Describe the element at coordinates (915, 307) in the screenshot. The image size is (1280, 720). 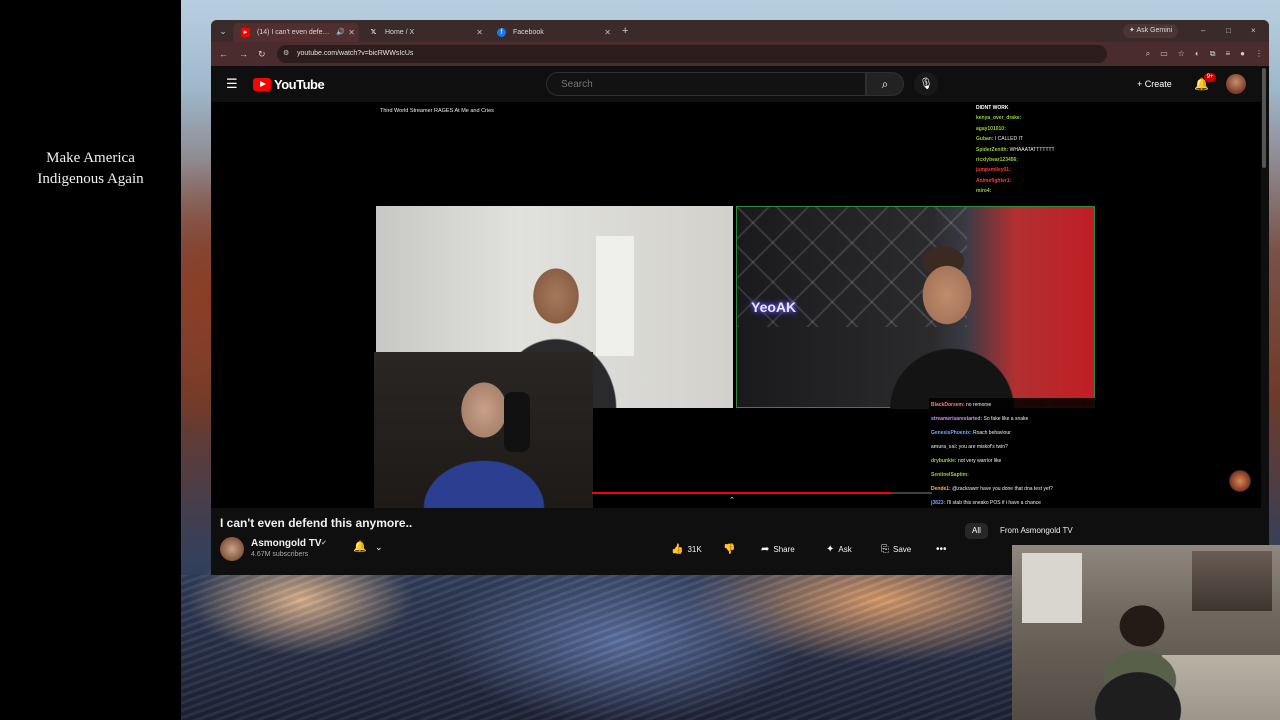
I see `right-guest-camera: YeoAK` at that location.